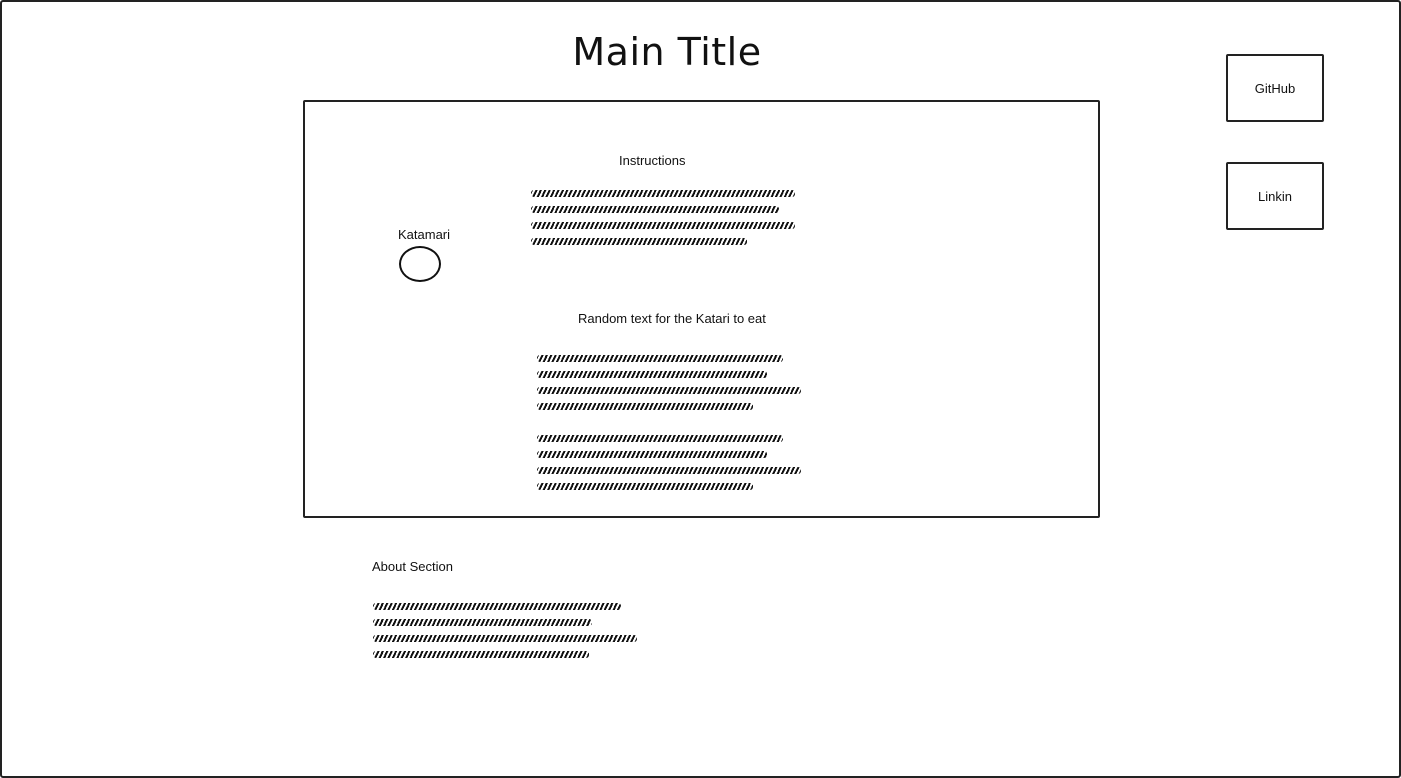 This screenshot has width=1401, height=778. I want to click on instructions-placeholder-text, so click(663, 217).